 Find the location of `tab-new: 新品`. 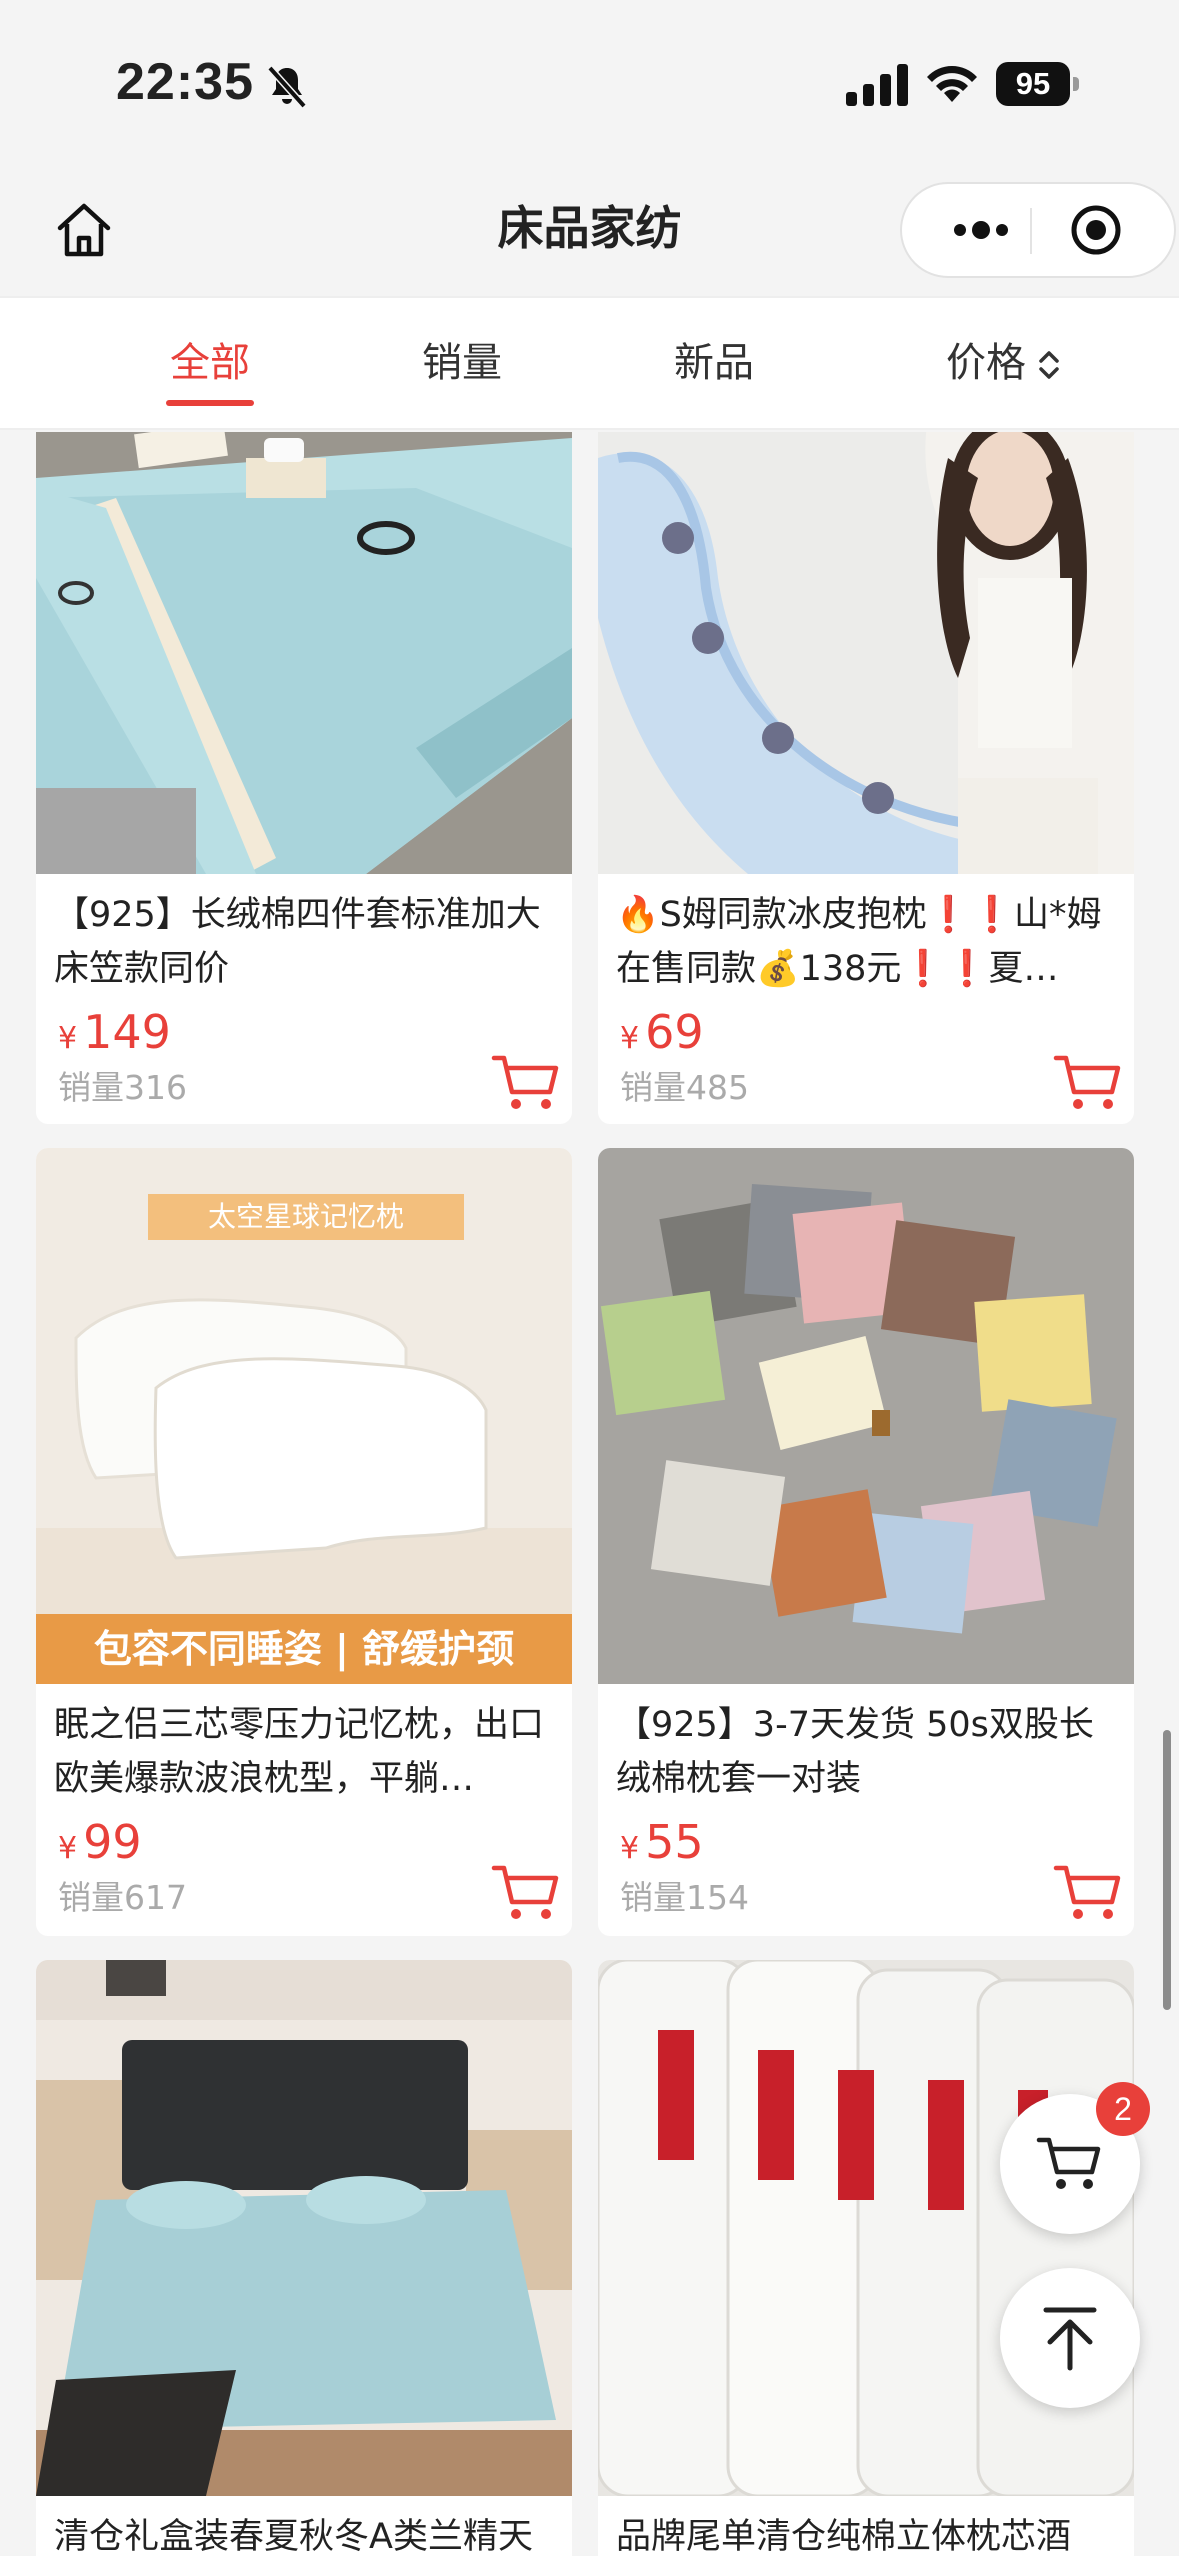

tab-new: 新品 is located at coordinates (714, 363).